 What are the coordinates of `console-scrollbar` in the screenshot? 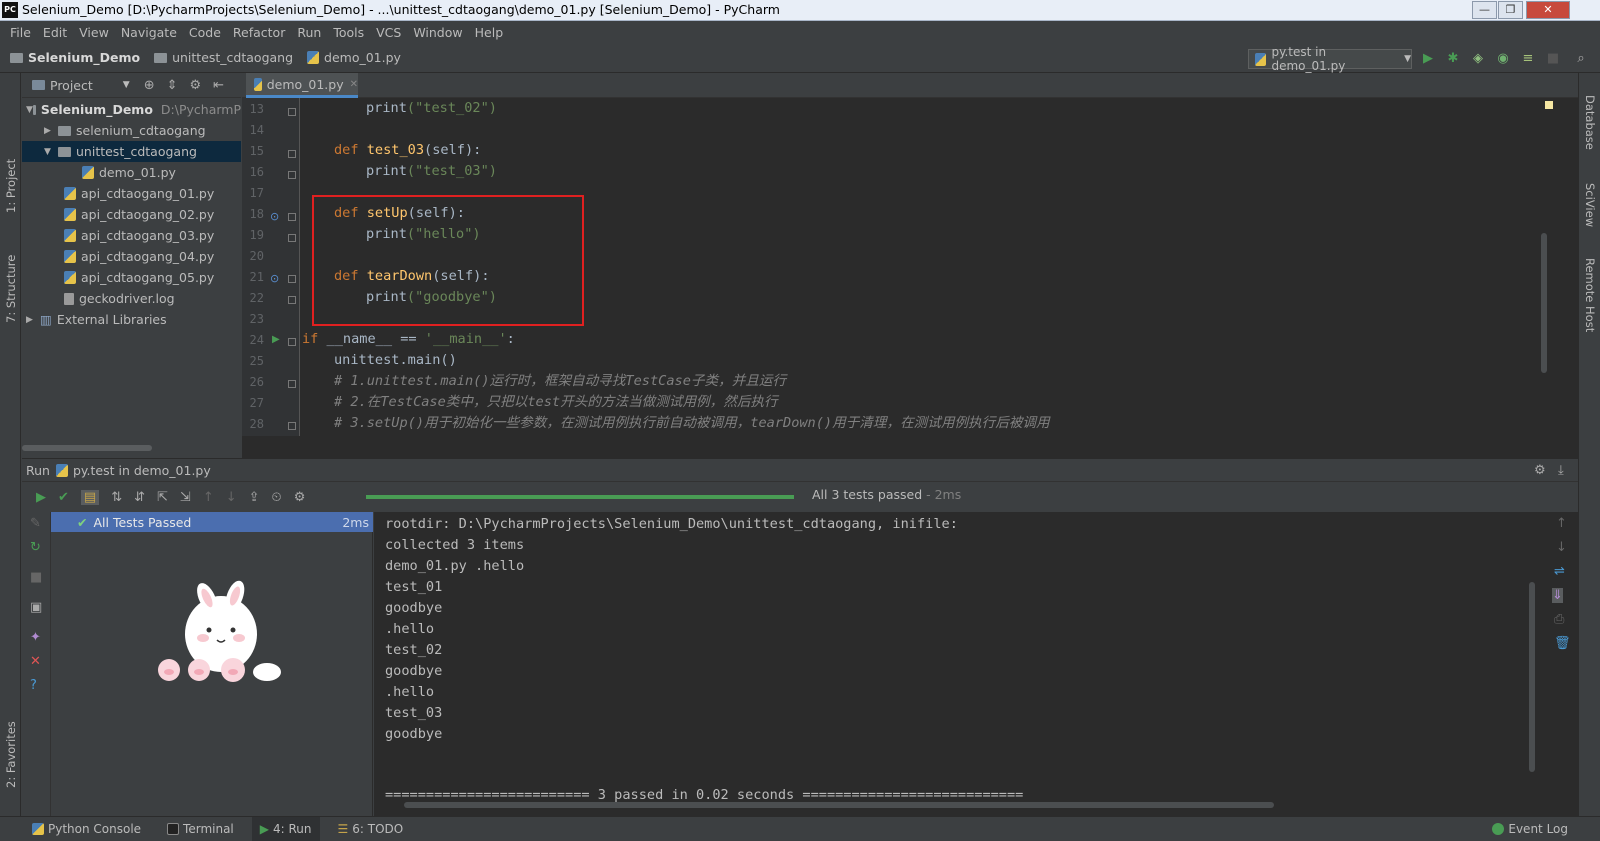 It's located at (1532, 677).